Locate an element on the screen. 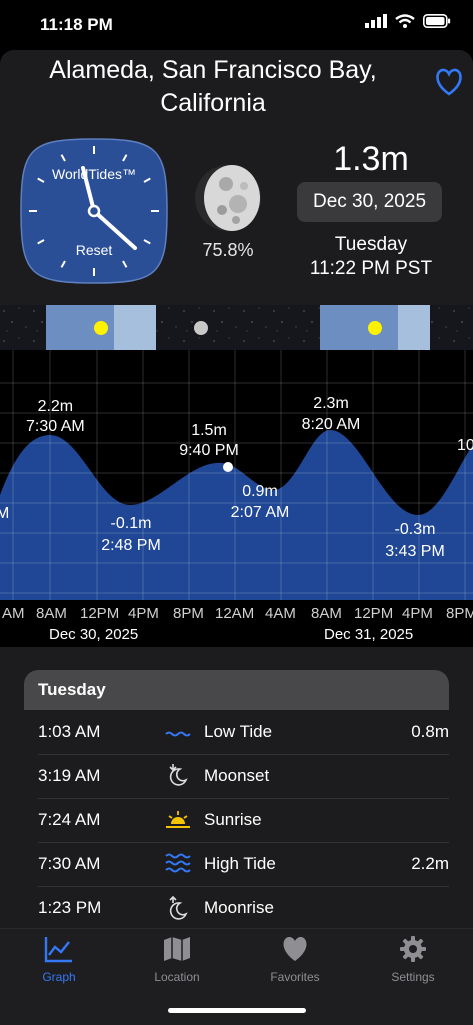 The image size is (473, 1025). x-tick: 12AM is located at coordinates (235, 613).